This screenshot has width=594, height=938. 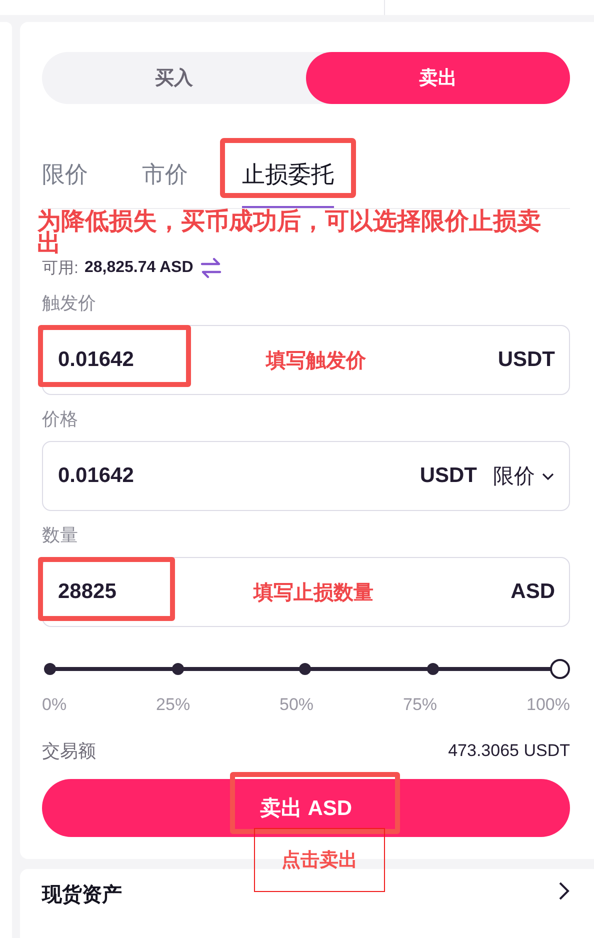 I want to click on order-type-tab: 限价, so click(x=65, y=172).